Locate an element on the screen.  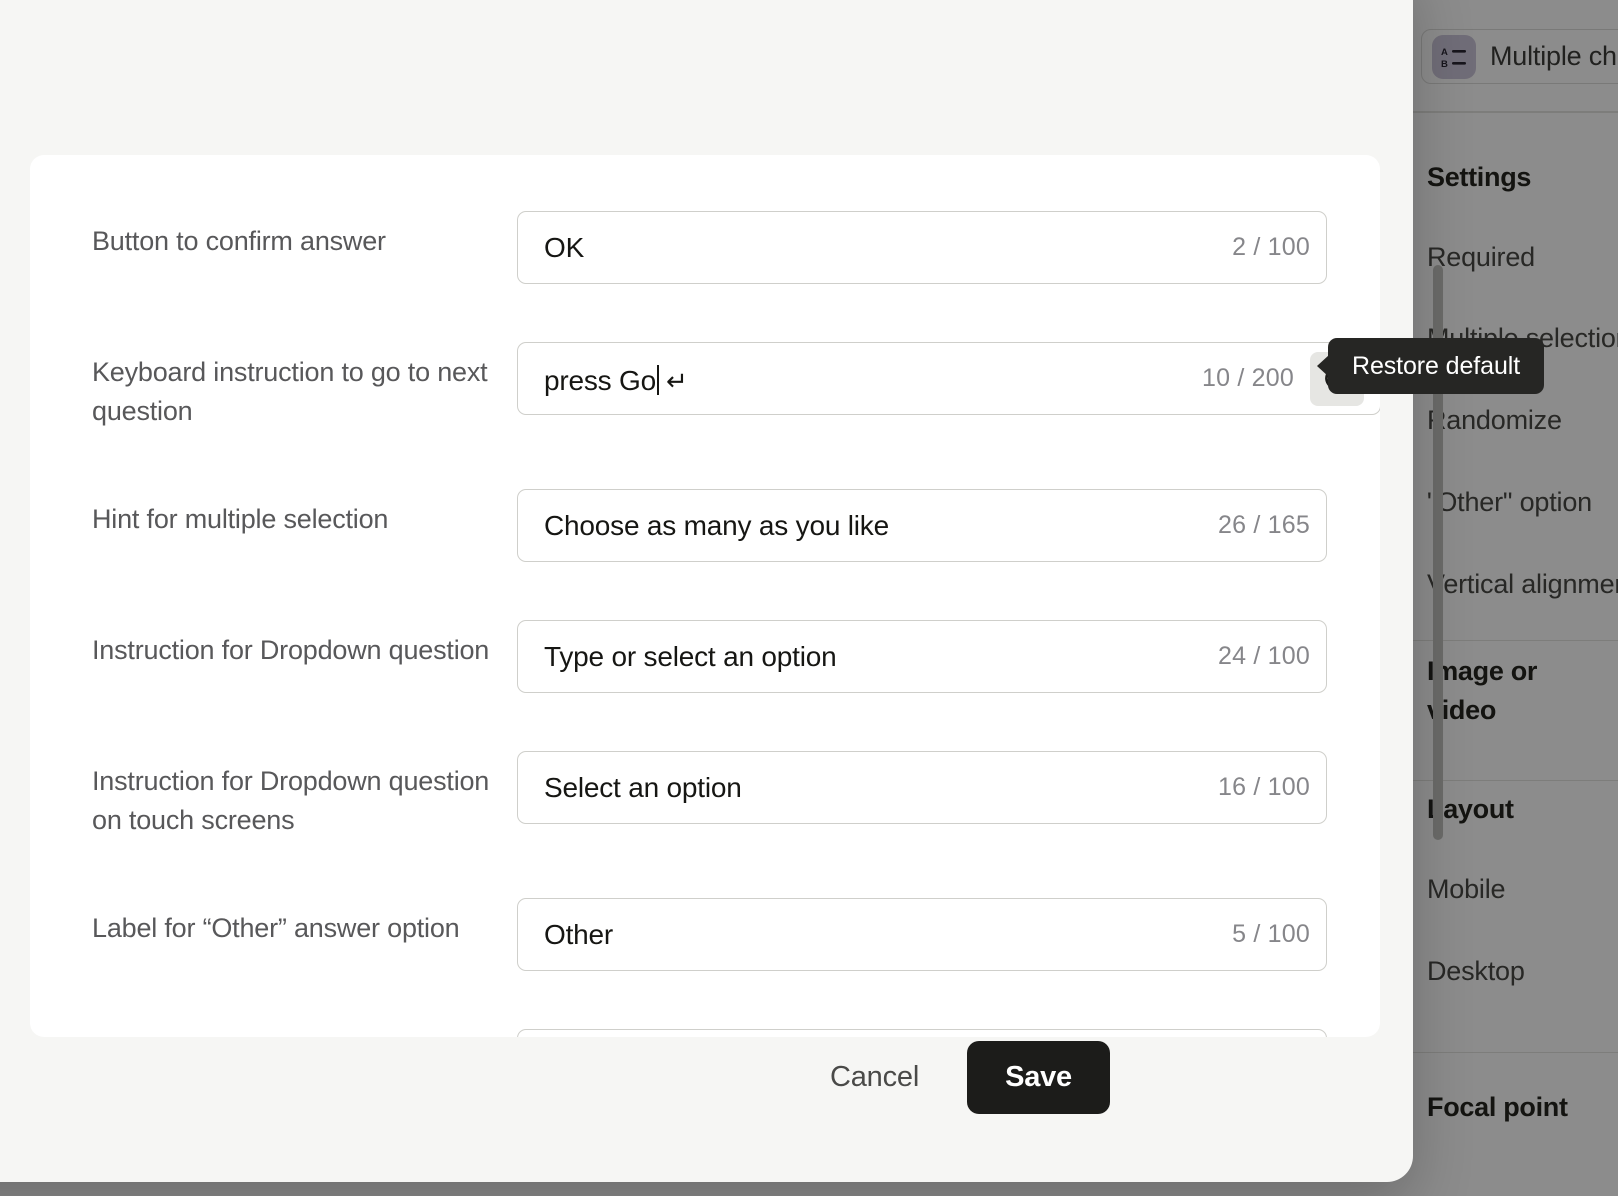
input-value: press Go is located at coordinates (600, 380).